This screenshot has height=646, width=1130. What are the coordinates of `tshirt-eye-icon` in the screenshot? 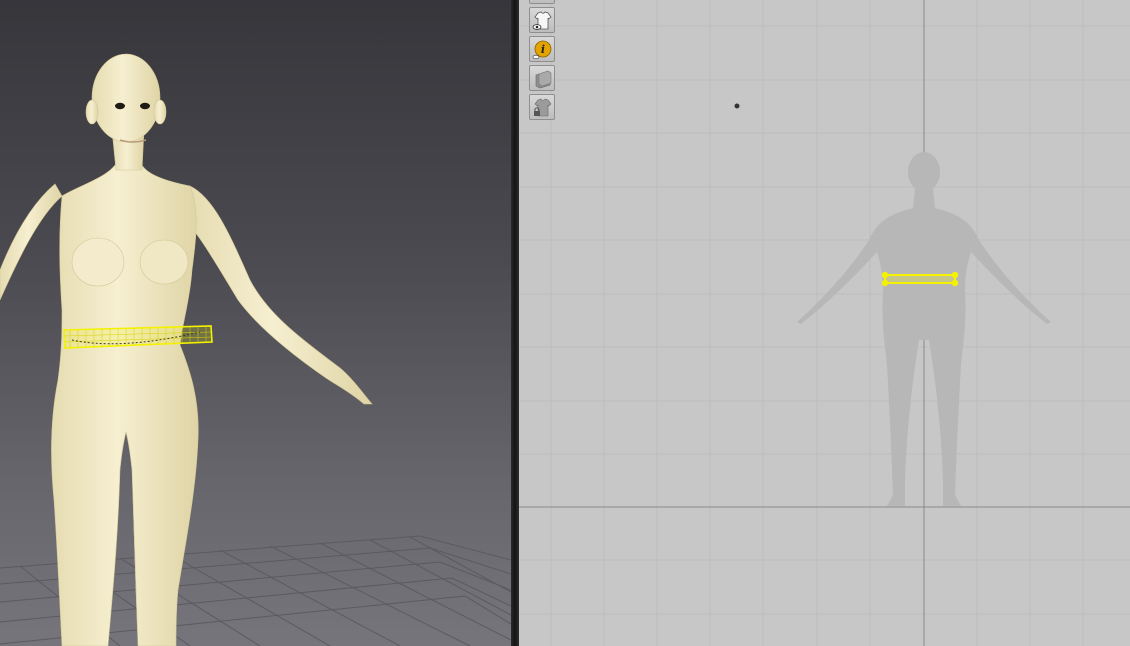 It's located at (542, 20).